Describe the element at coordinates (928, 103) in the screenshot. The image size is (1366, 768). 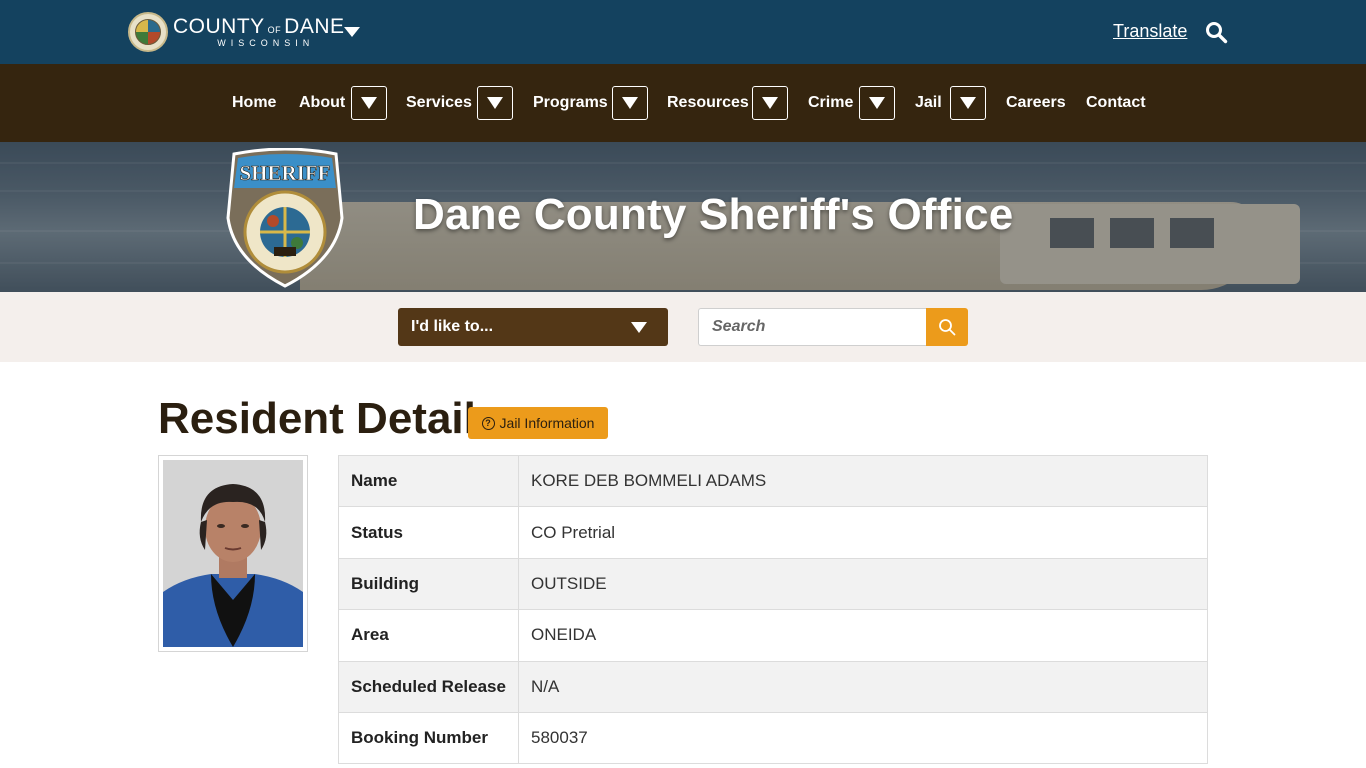
I see `nav-item-jail: Jail` at that location.